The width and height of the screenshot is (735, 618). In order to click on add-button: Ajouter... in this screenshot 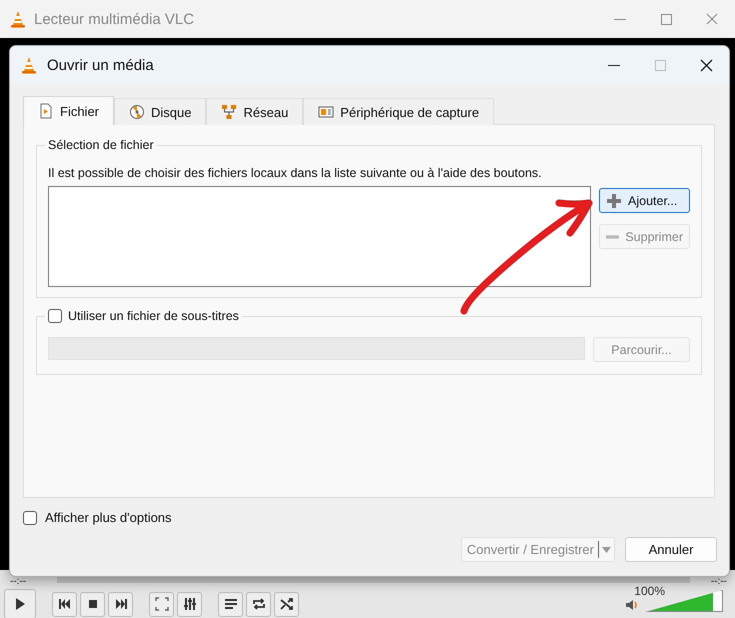, I will do `click(644, 200)`.